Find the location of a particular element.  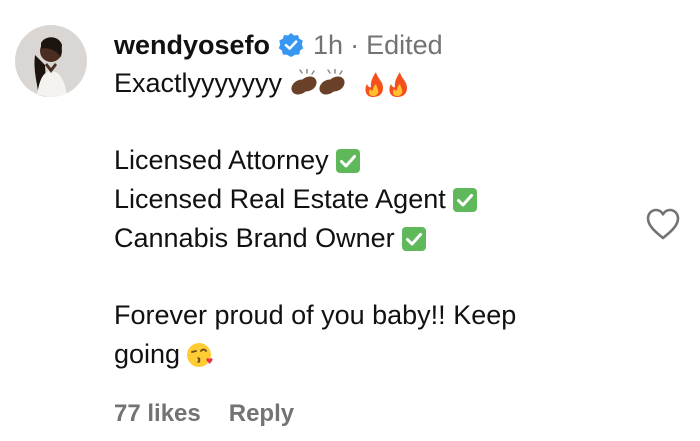

comment-header: wendyosefo 1h · Edited is located at coordinates (374, 45).